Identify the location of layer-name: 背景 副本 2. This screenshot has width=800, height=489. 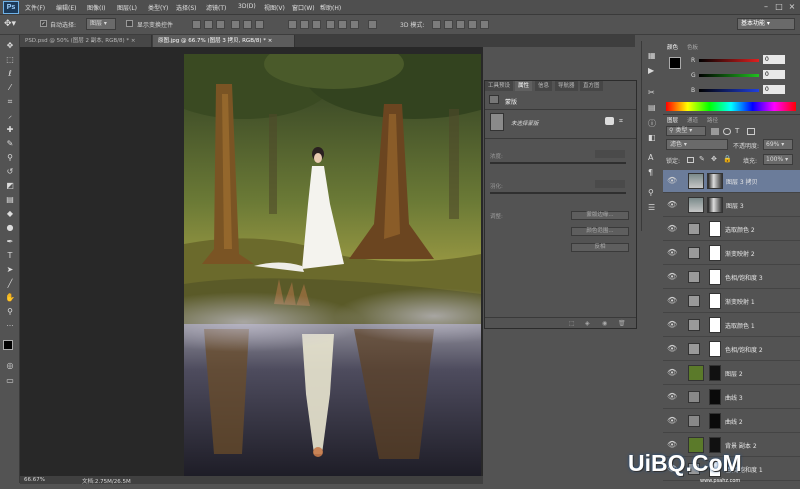
(741, 445).